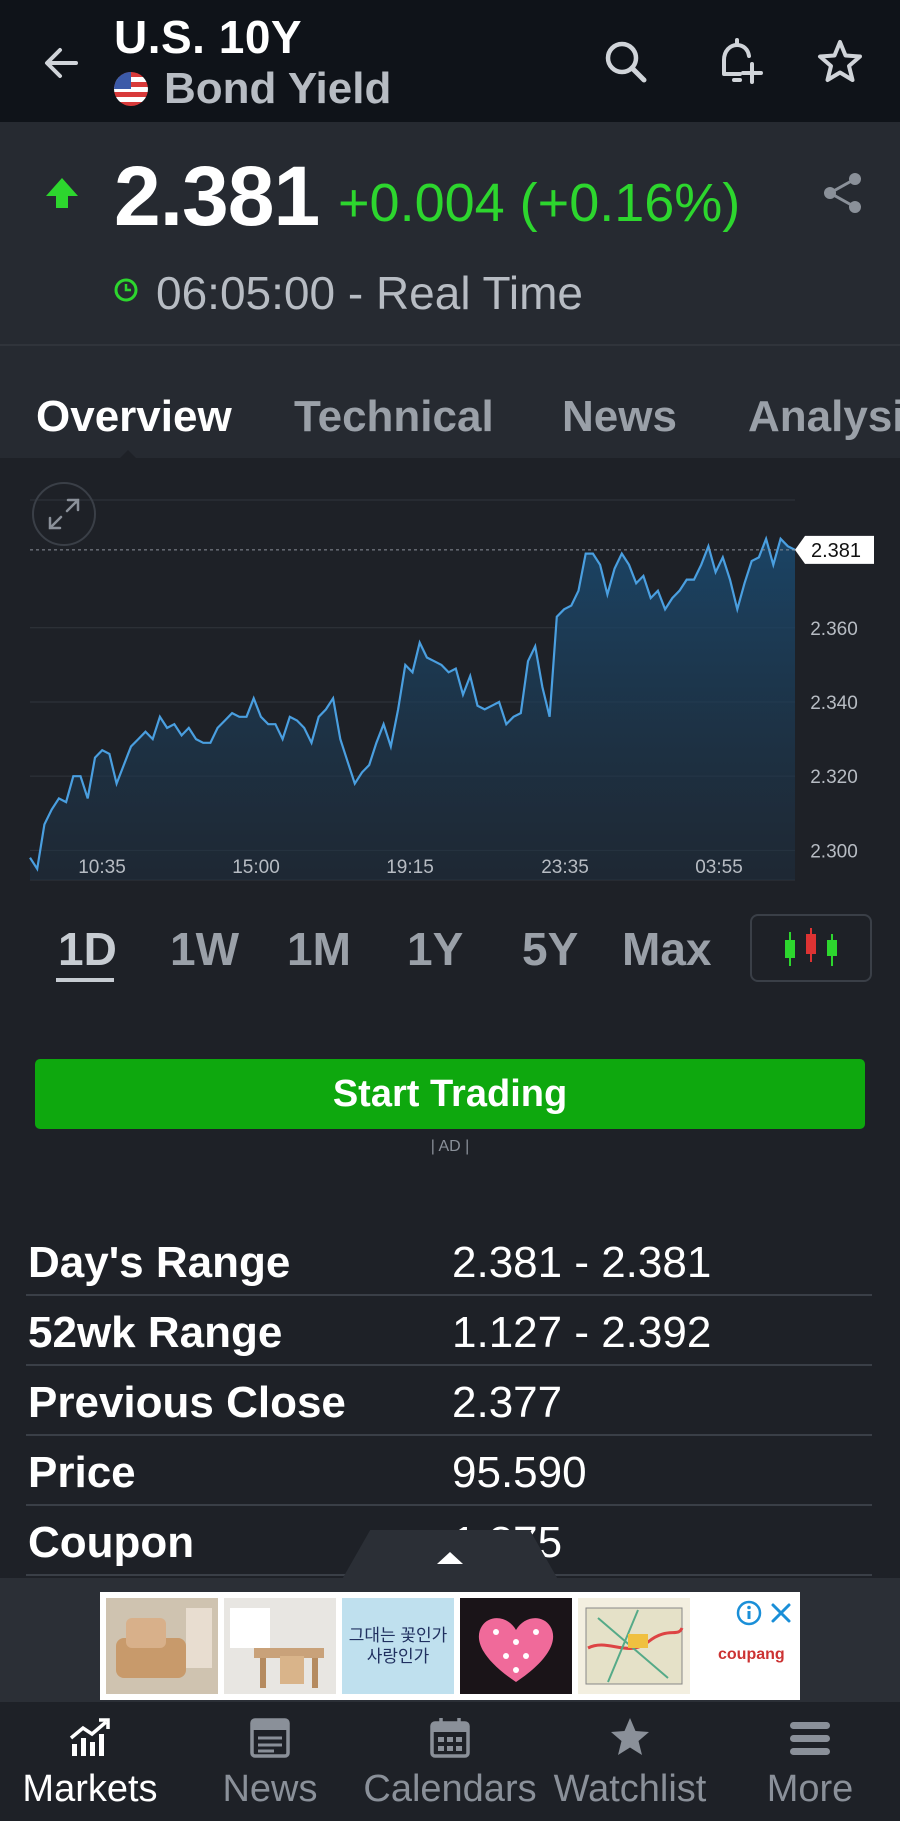 The width and height of the screenshot is (900, 1821). Describe the element at coordinates (450, 61) in the screenshot. I see `app-bar: U.S. 10Y Bond Yield` at that location.